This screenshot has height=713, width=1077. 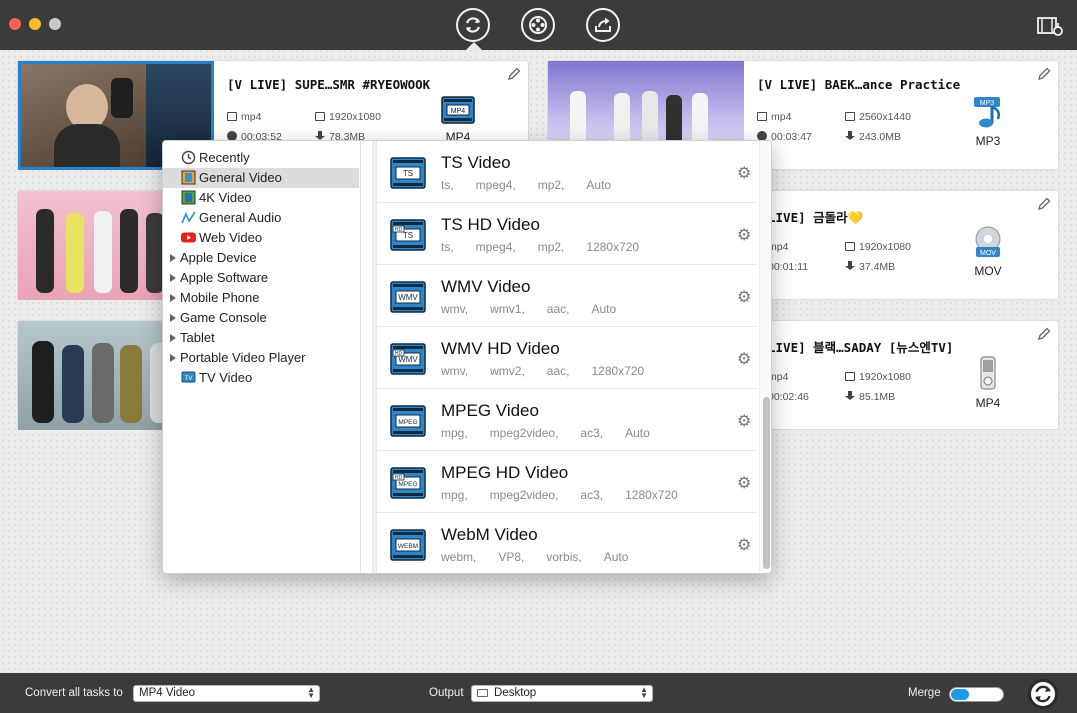 What do you see at coordinates (616, 557) in the screenshot?
I see `format-spec: Auto` at bounding box center [616, 557].